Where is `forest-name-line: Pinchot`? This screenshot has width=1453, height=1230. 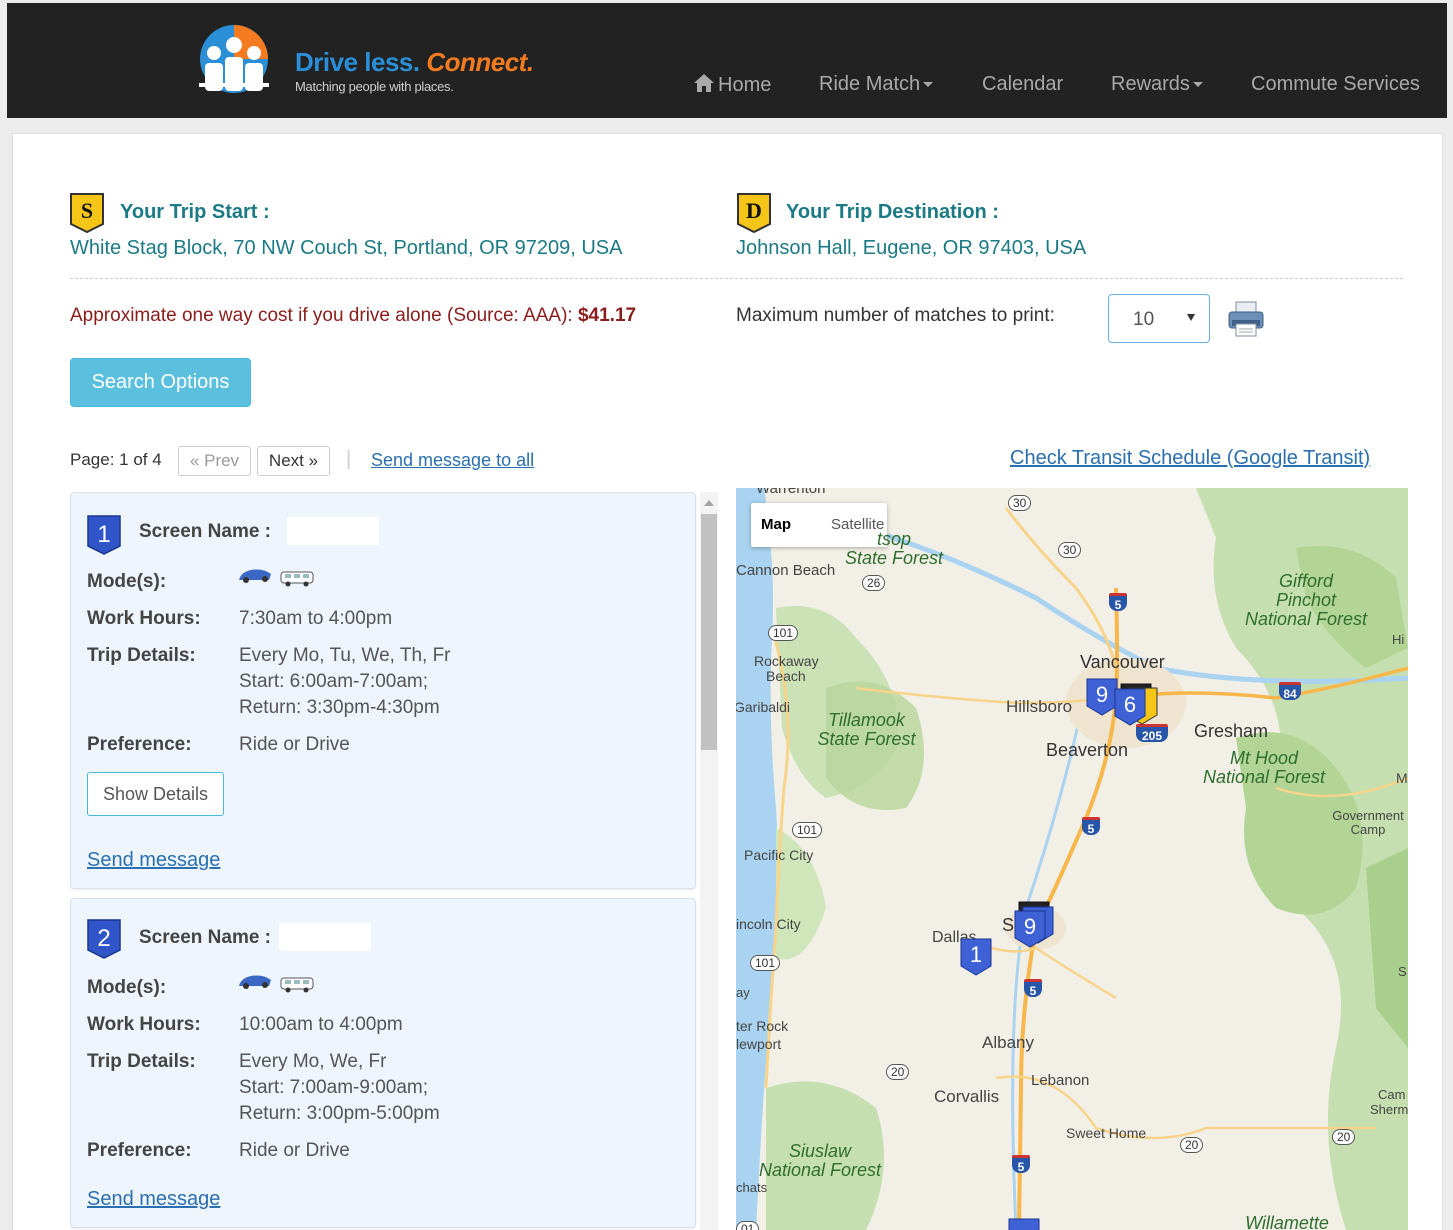 forest-name-line: Pinchot is located at coordinates (1306, 600).